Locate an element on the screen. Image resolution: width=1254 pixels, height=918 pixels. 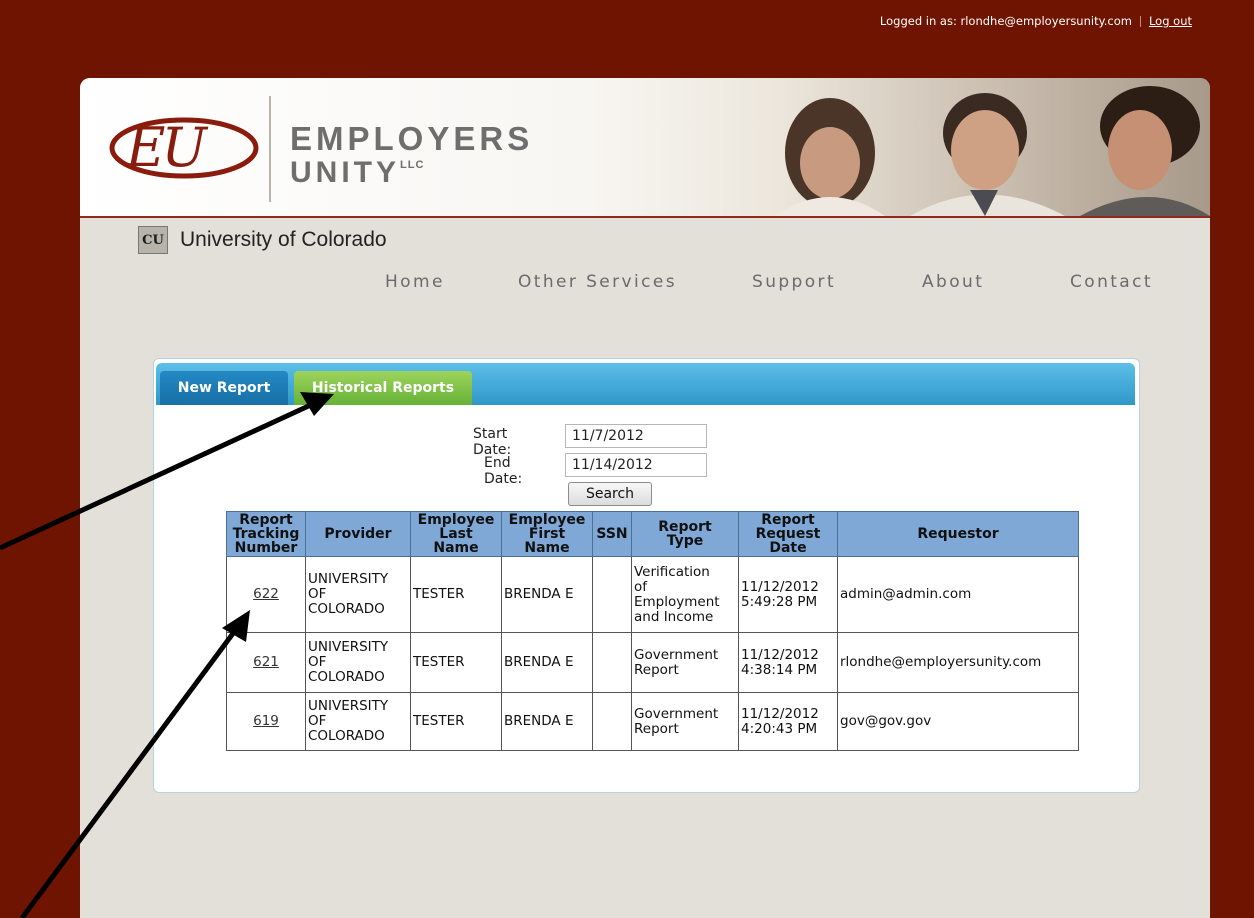
arrowhead-historical-tab is located at coordinates (317, 404).